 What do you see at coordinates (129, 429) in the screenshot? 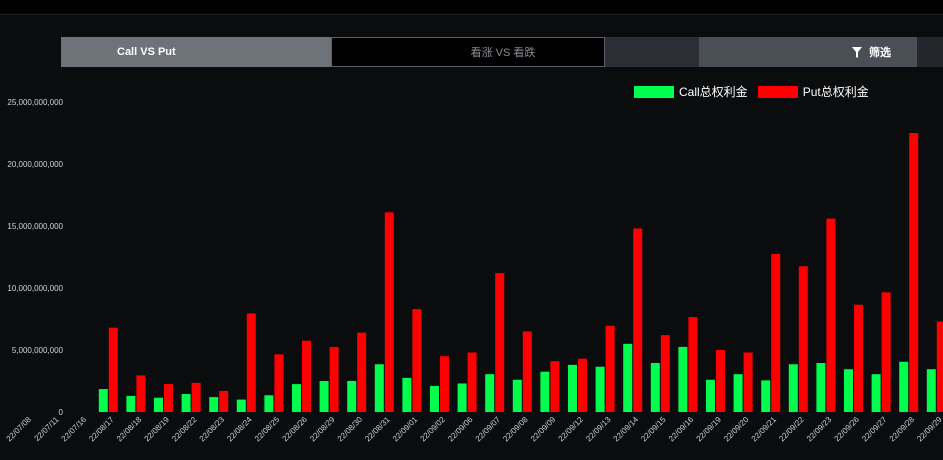
I see `x-tick-label: 22/08/18` at bounding box center [129, 429].